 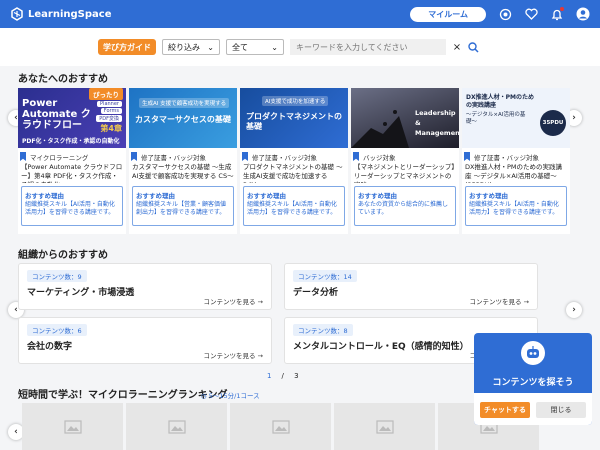 What do you see at coordinates (296, 376) in the screenshot?
I see `page-total: 3` at bounding box center [296, 376].